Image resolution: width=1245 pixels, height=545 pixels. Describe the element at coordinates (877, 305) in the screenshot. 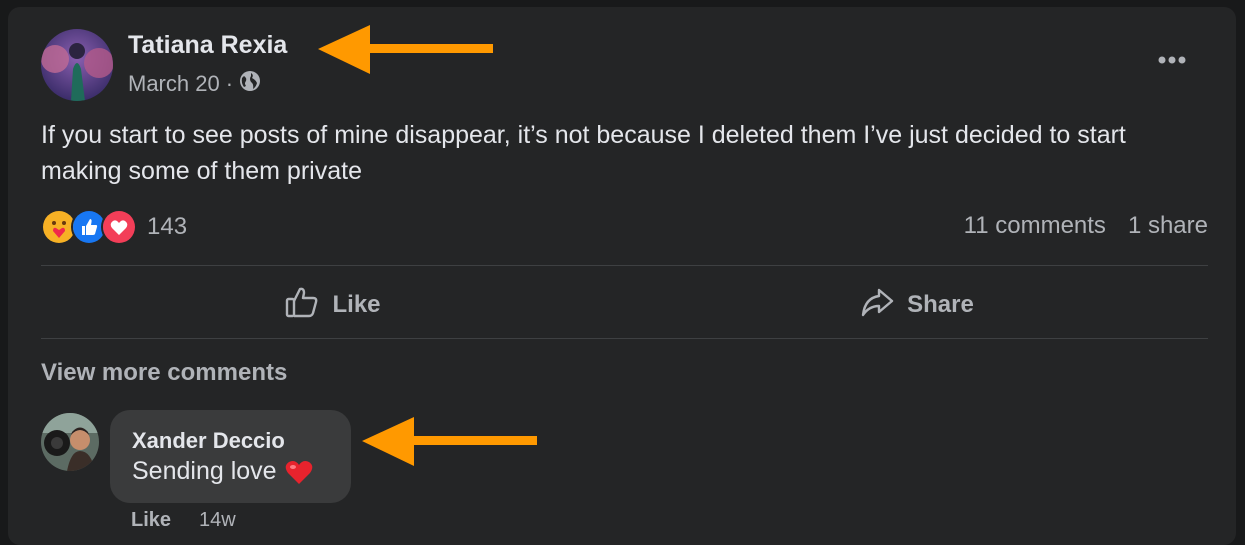

I see `share-arrow-icon` at that location.